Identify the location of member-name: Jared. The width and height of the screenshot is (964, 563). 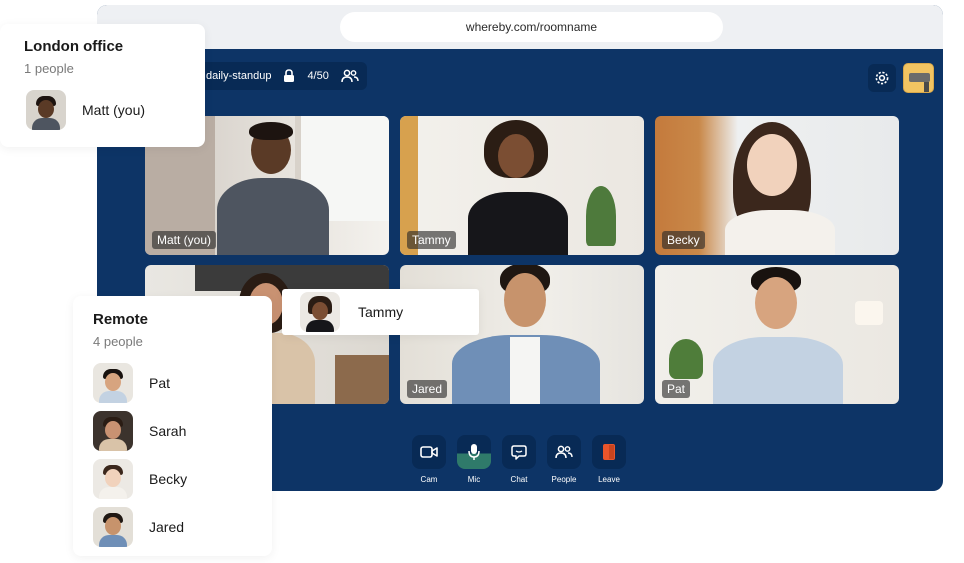
(167, 527).